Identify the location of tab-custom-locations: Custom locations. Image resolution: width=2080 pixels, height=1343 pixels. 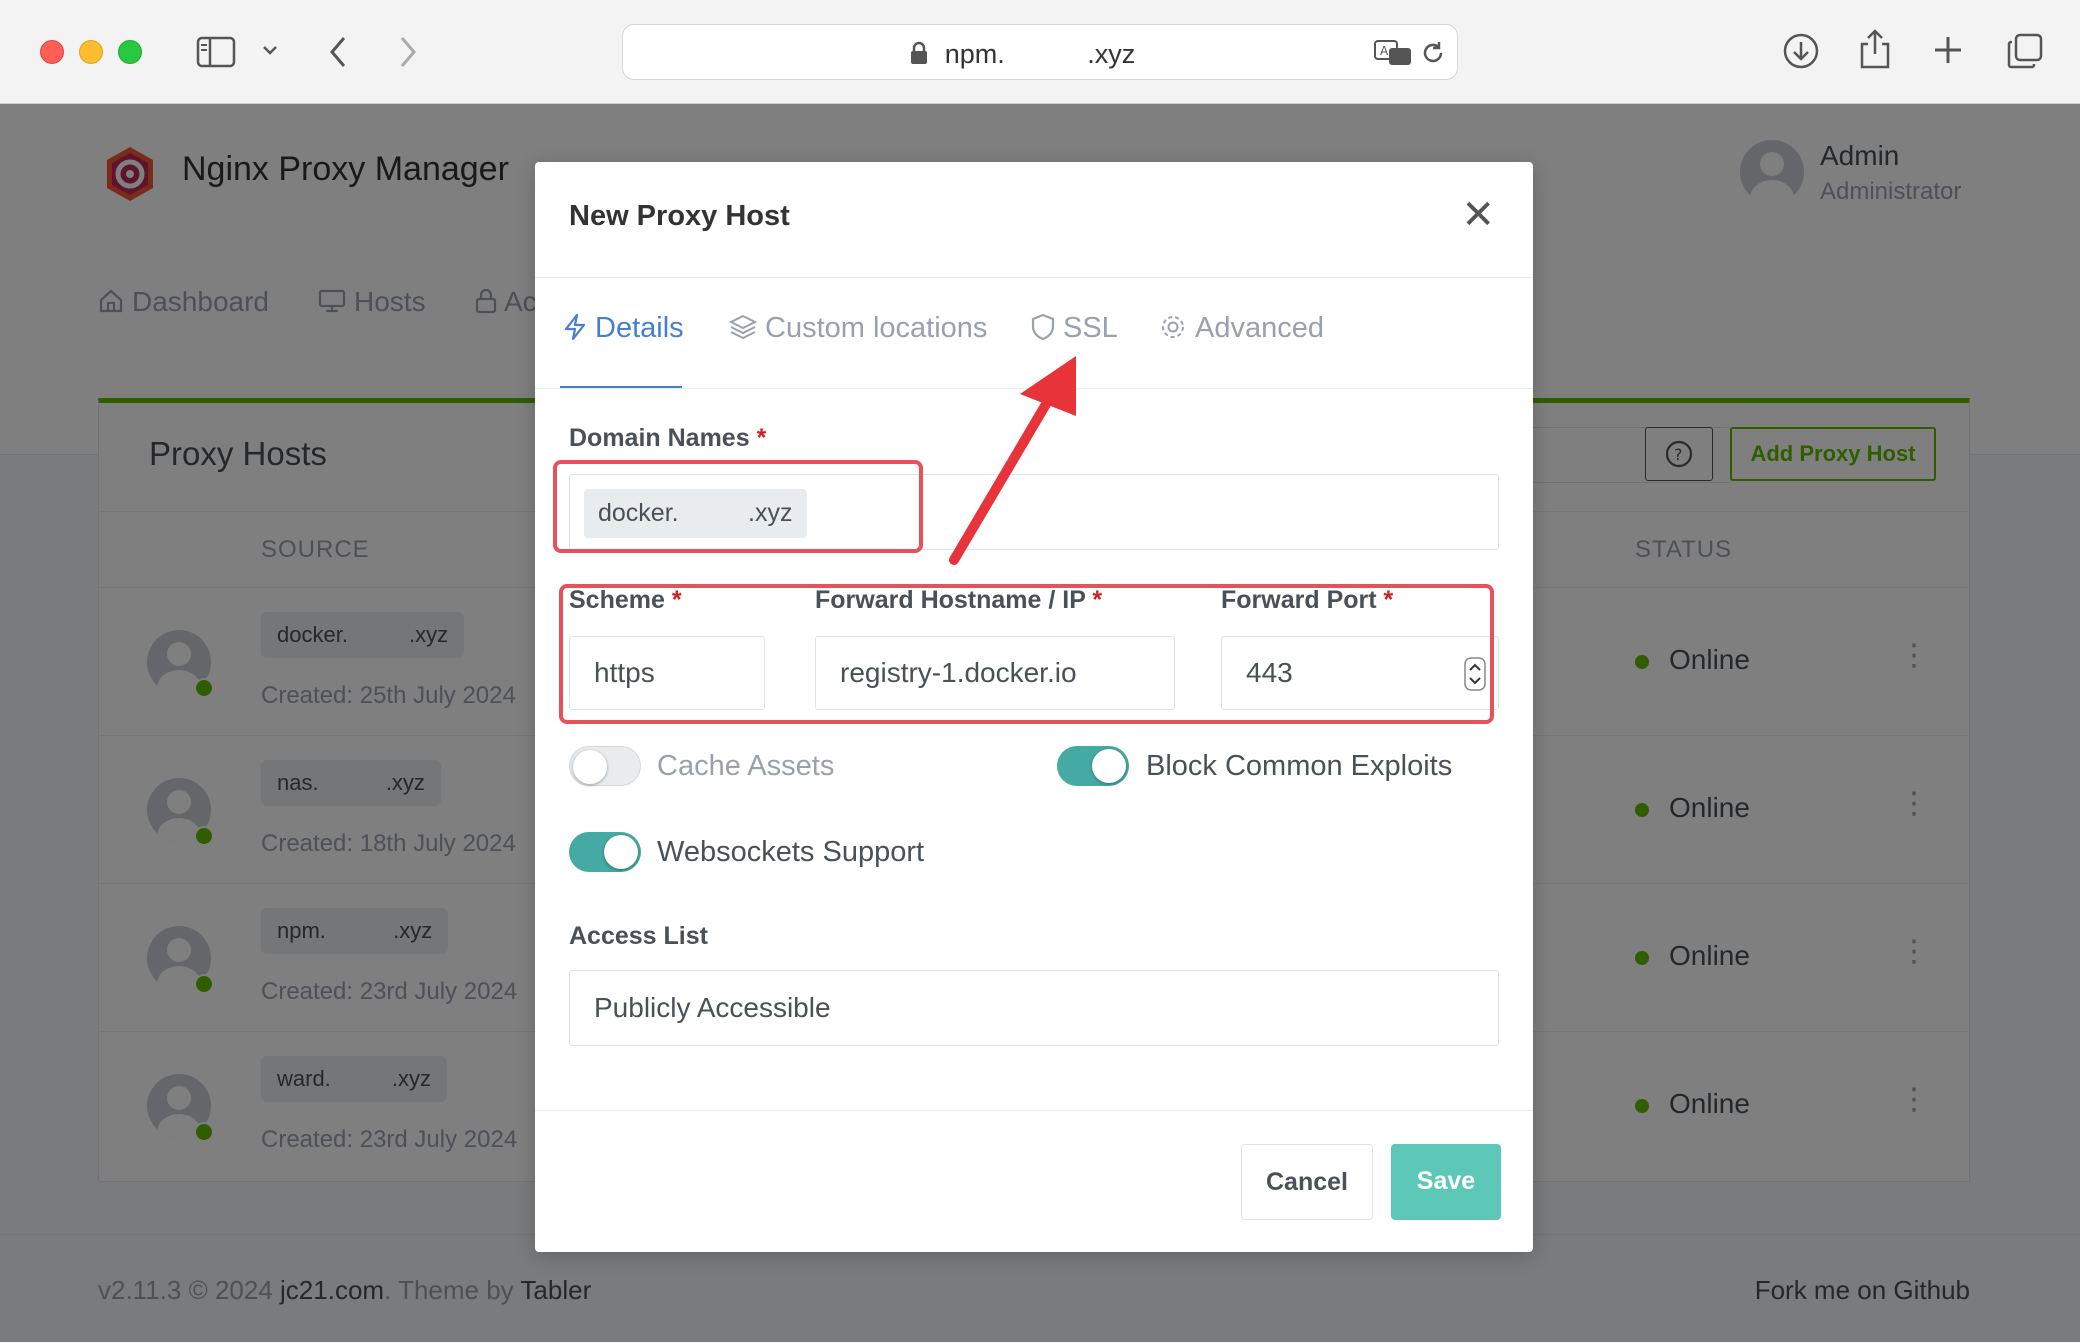
(858, 328).